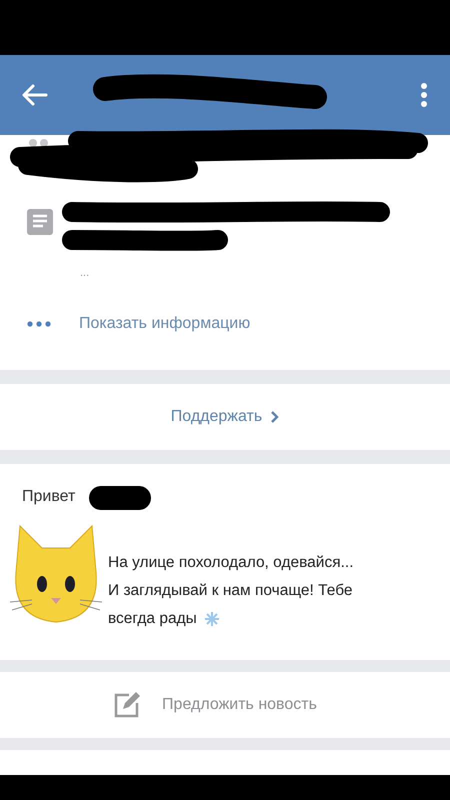 The height and width of the screenshot is (800, 450). What do you see at coordinates (225, 417) in the screenshot?
I see `support-button: Поддержать` at bounding box center [225, 417].